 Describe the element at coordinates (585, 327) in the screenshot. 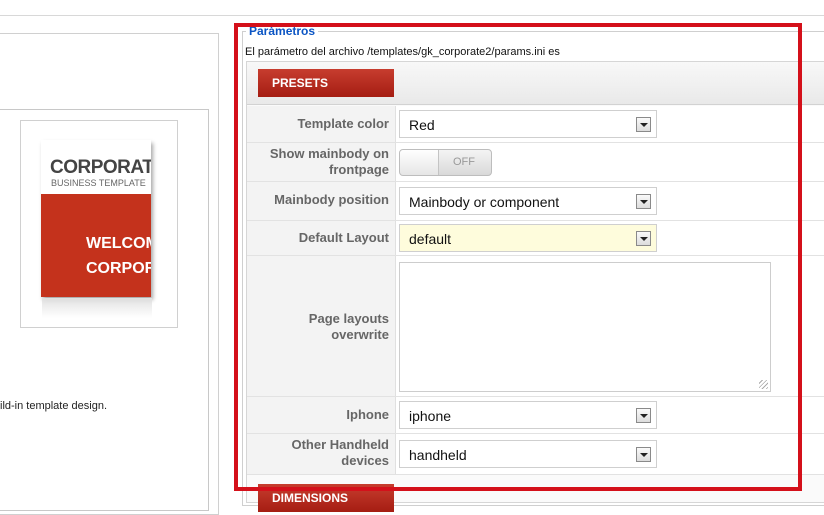

I see `page-layouts-textarea` at that location.